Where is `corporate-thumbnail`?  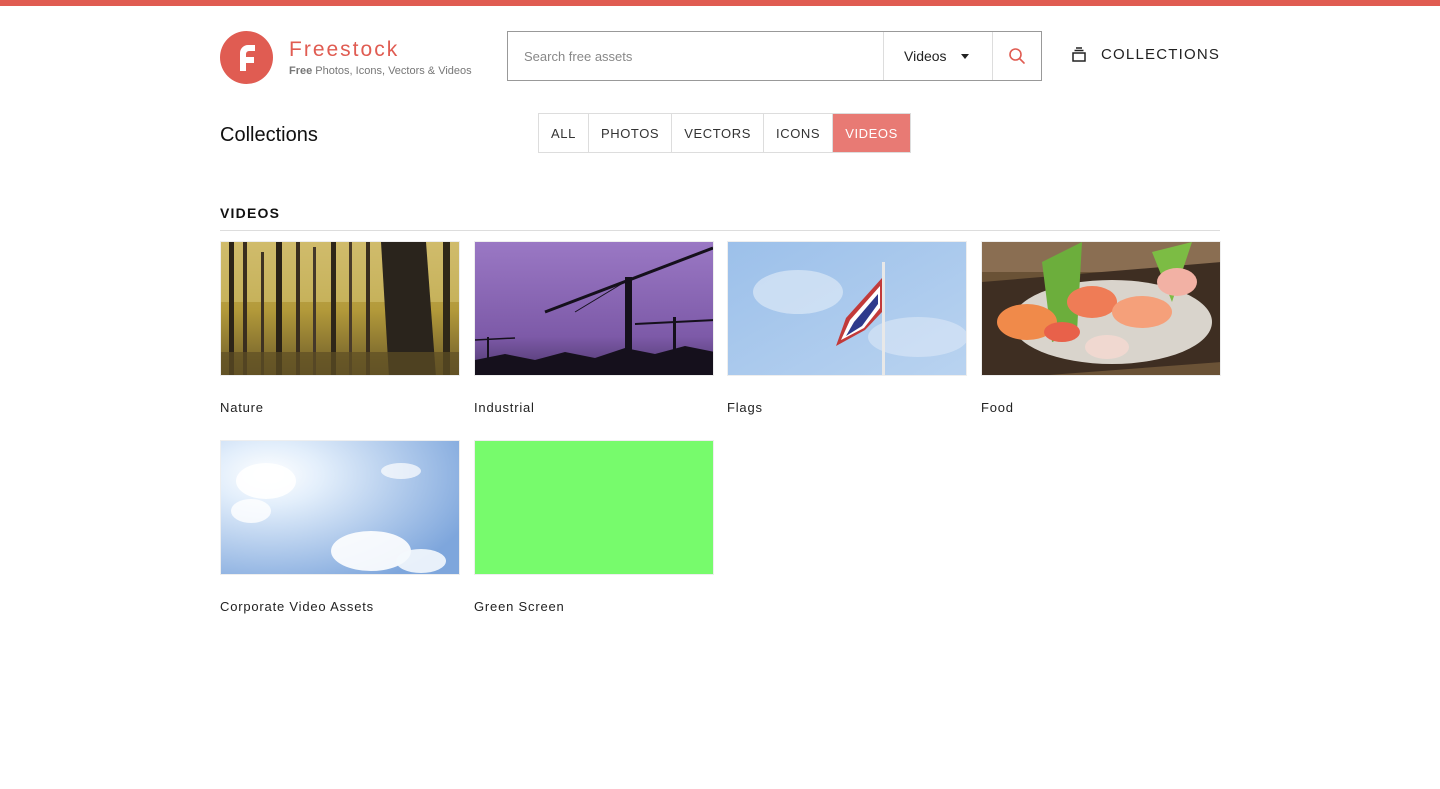 corporate-thumbnail is located at coordinates (340, 507).